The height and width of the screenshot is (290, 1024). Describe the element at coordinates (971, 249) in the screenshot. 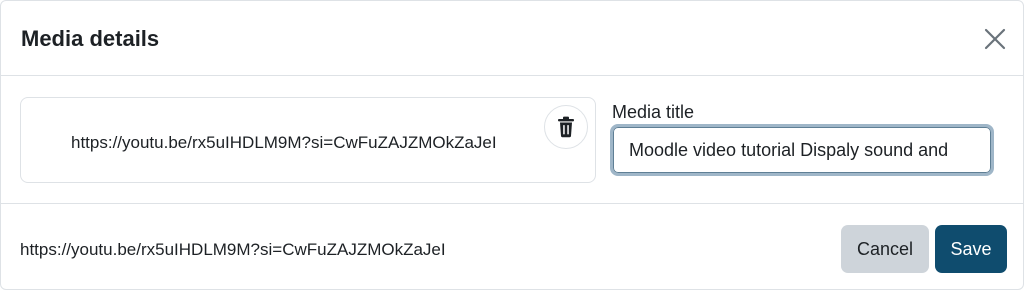

I see `save-button: Save` at that location.